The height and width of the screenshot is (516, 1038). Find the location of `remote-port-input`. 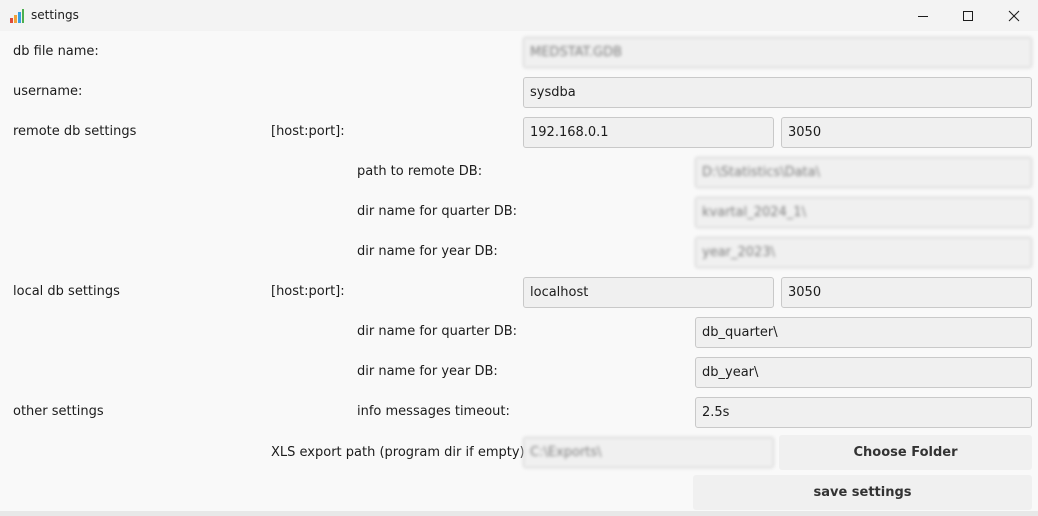

remote-port-input is located at coordinates (906, 132).